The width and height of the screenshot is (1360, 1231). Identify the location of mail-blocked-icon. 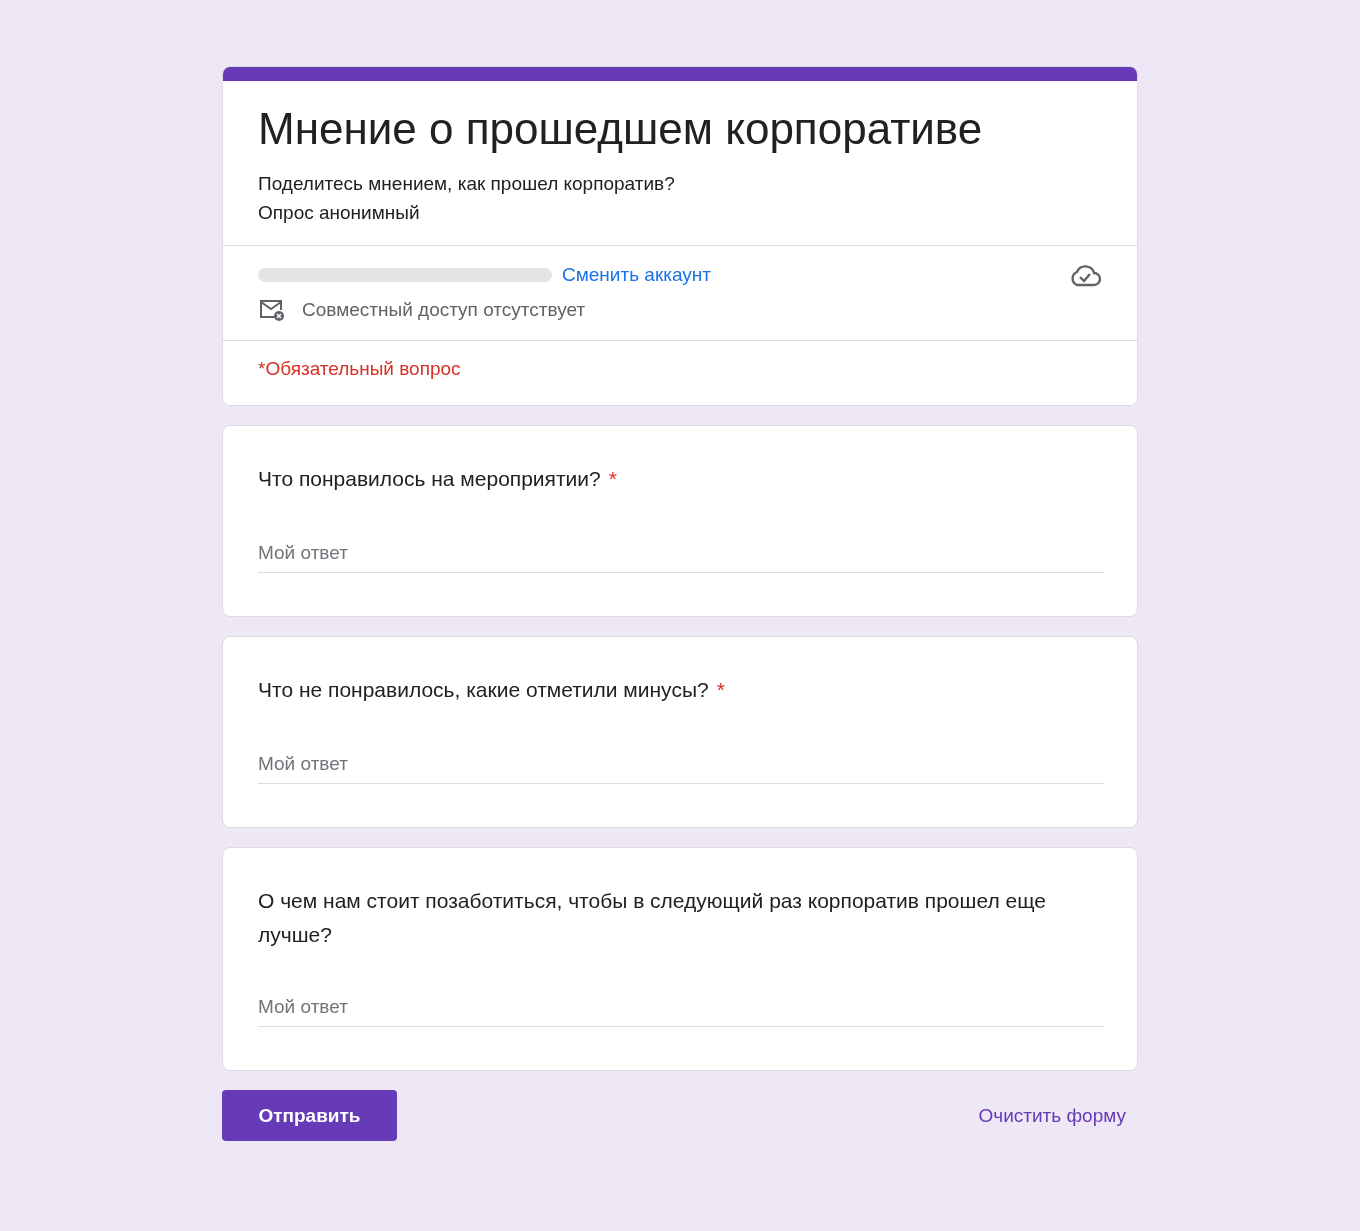
(272, 310).